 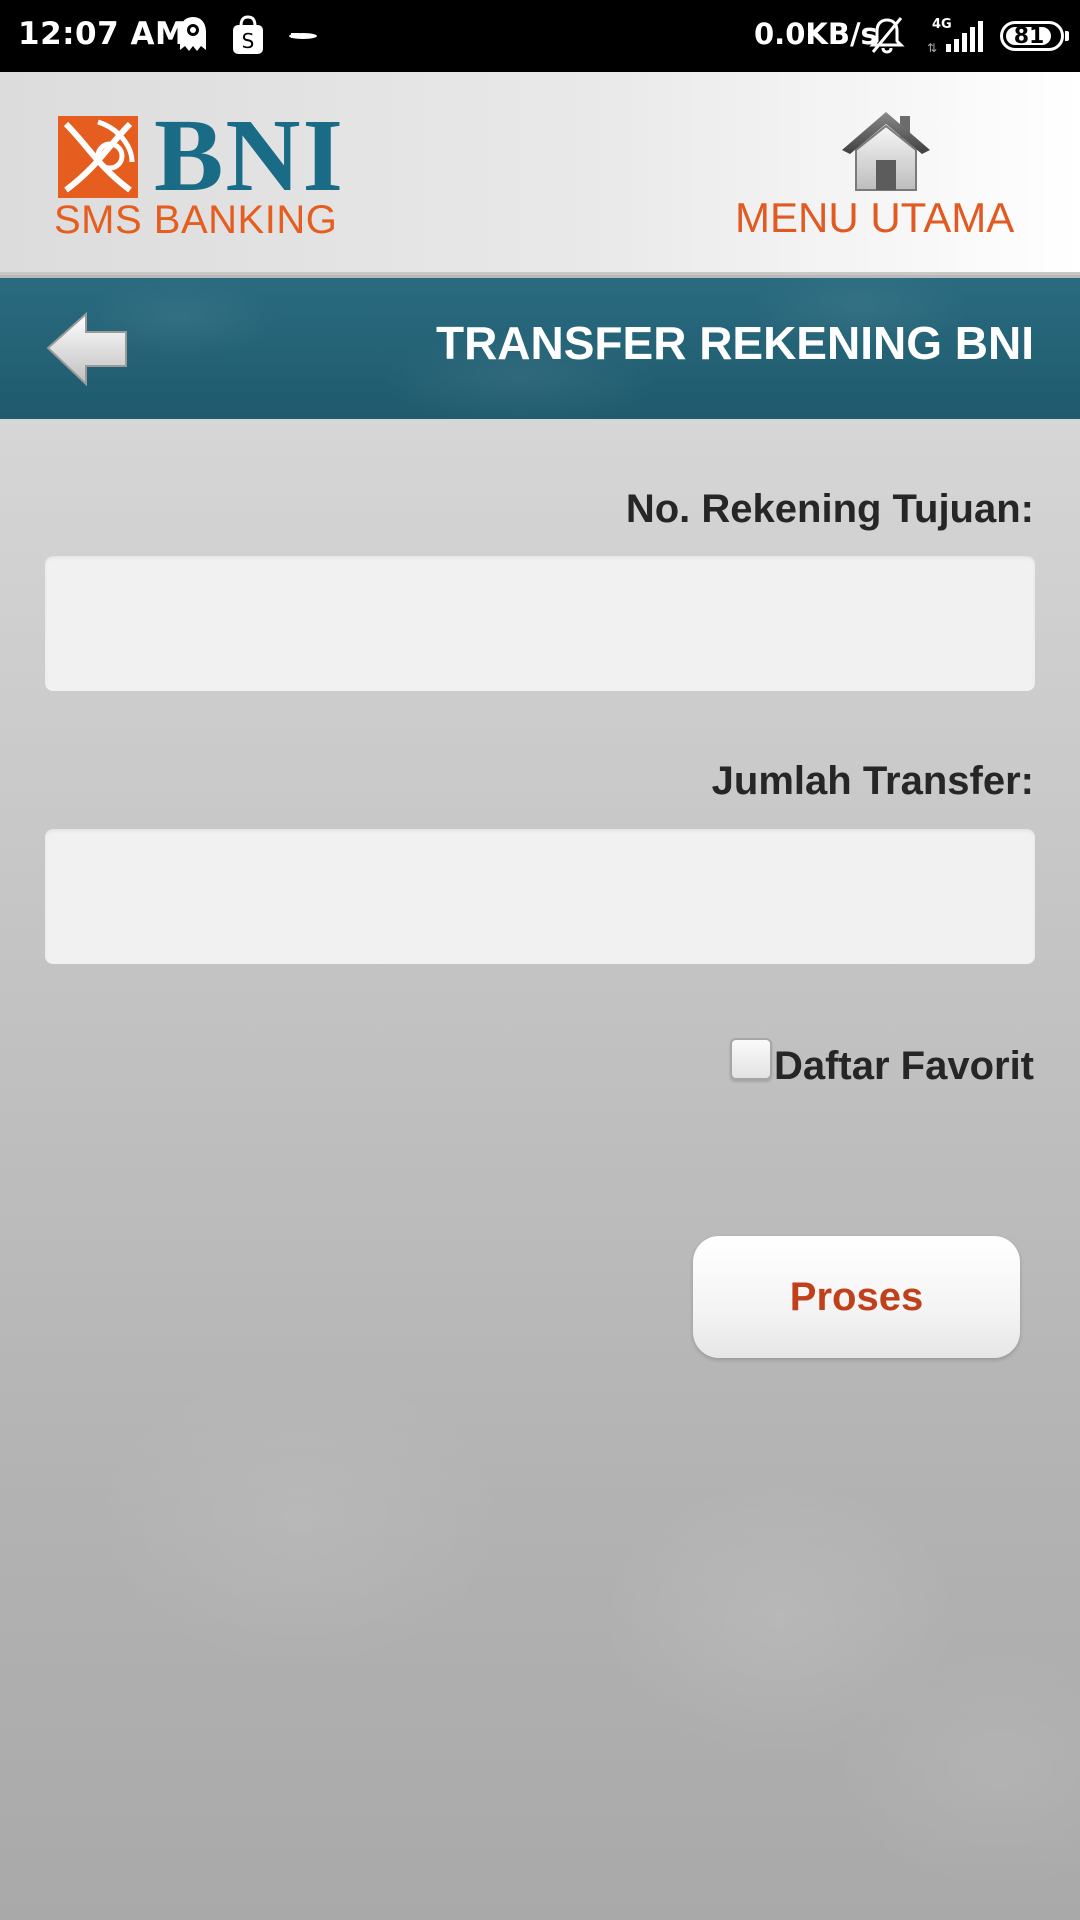 I want to click on logo-bni-text: BNI, so click(x=249, y=155).